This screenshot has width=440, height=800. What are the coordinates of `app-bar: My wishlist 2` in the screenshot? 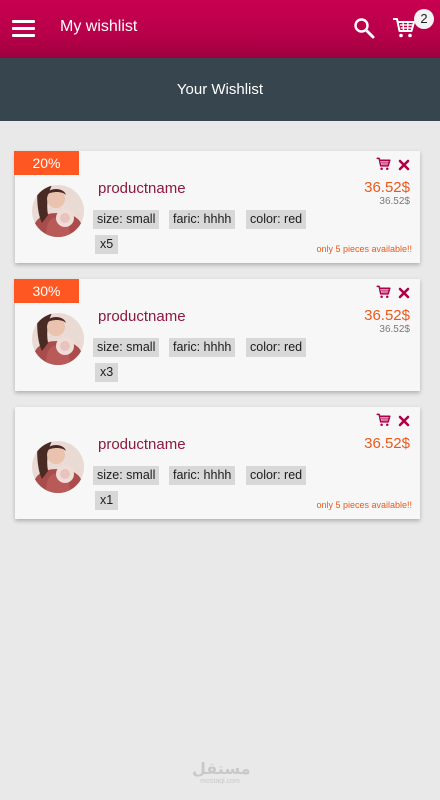 It's located at (220, 29).